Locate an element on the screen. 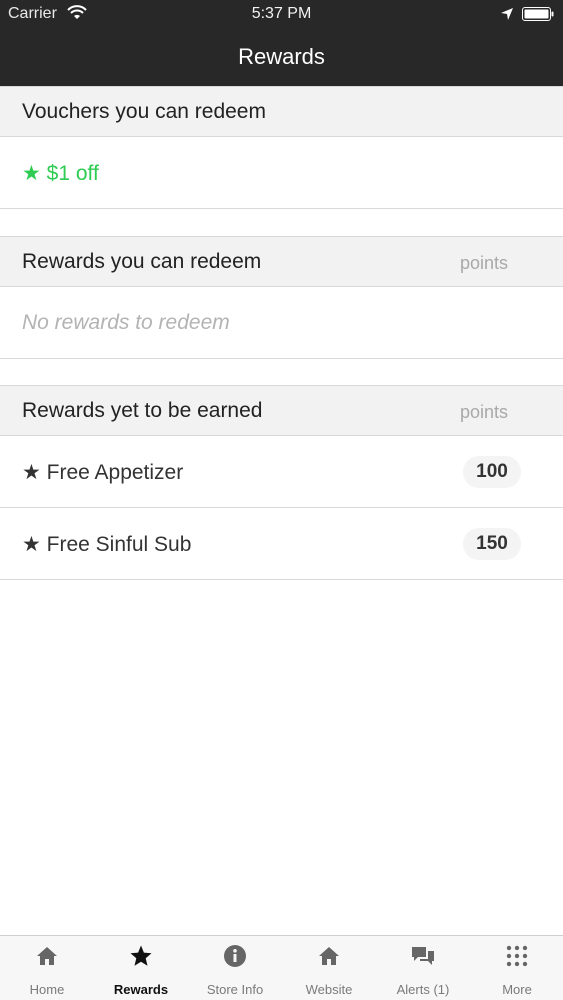 This screenshot has height=1000, width=563. section-header-vouchers: Vouchers you can redeem is located at coordinates (281, 111).